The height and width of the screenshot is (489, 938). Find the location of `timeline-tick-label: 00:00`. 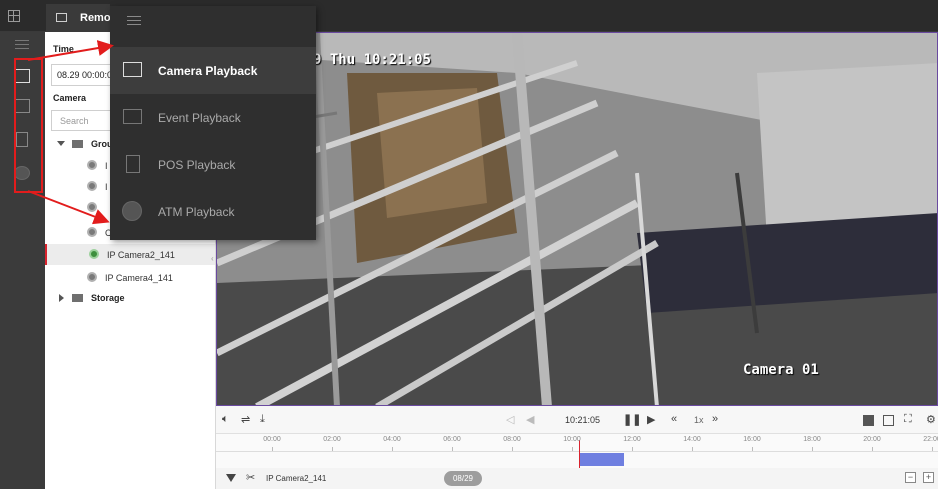

timeline-tick-label: 00:00 is located at coordinates (272, 439).